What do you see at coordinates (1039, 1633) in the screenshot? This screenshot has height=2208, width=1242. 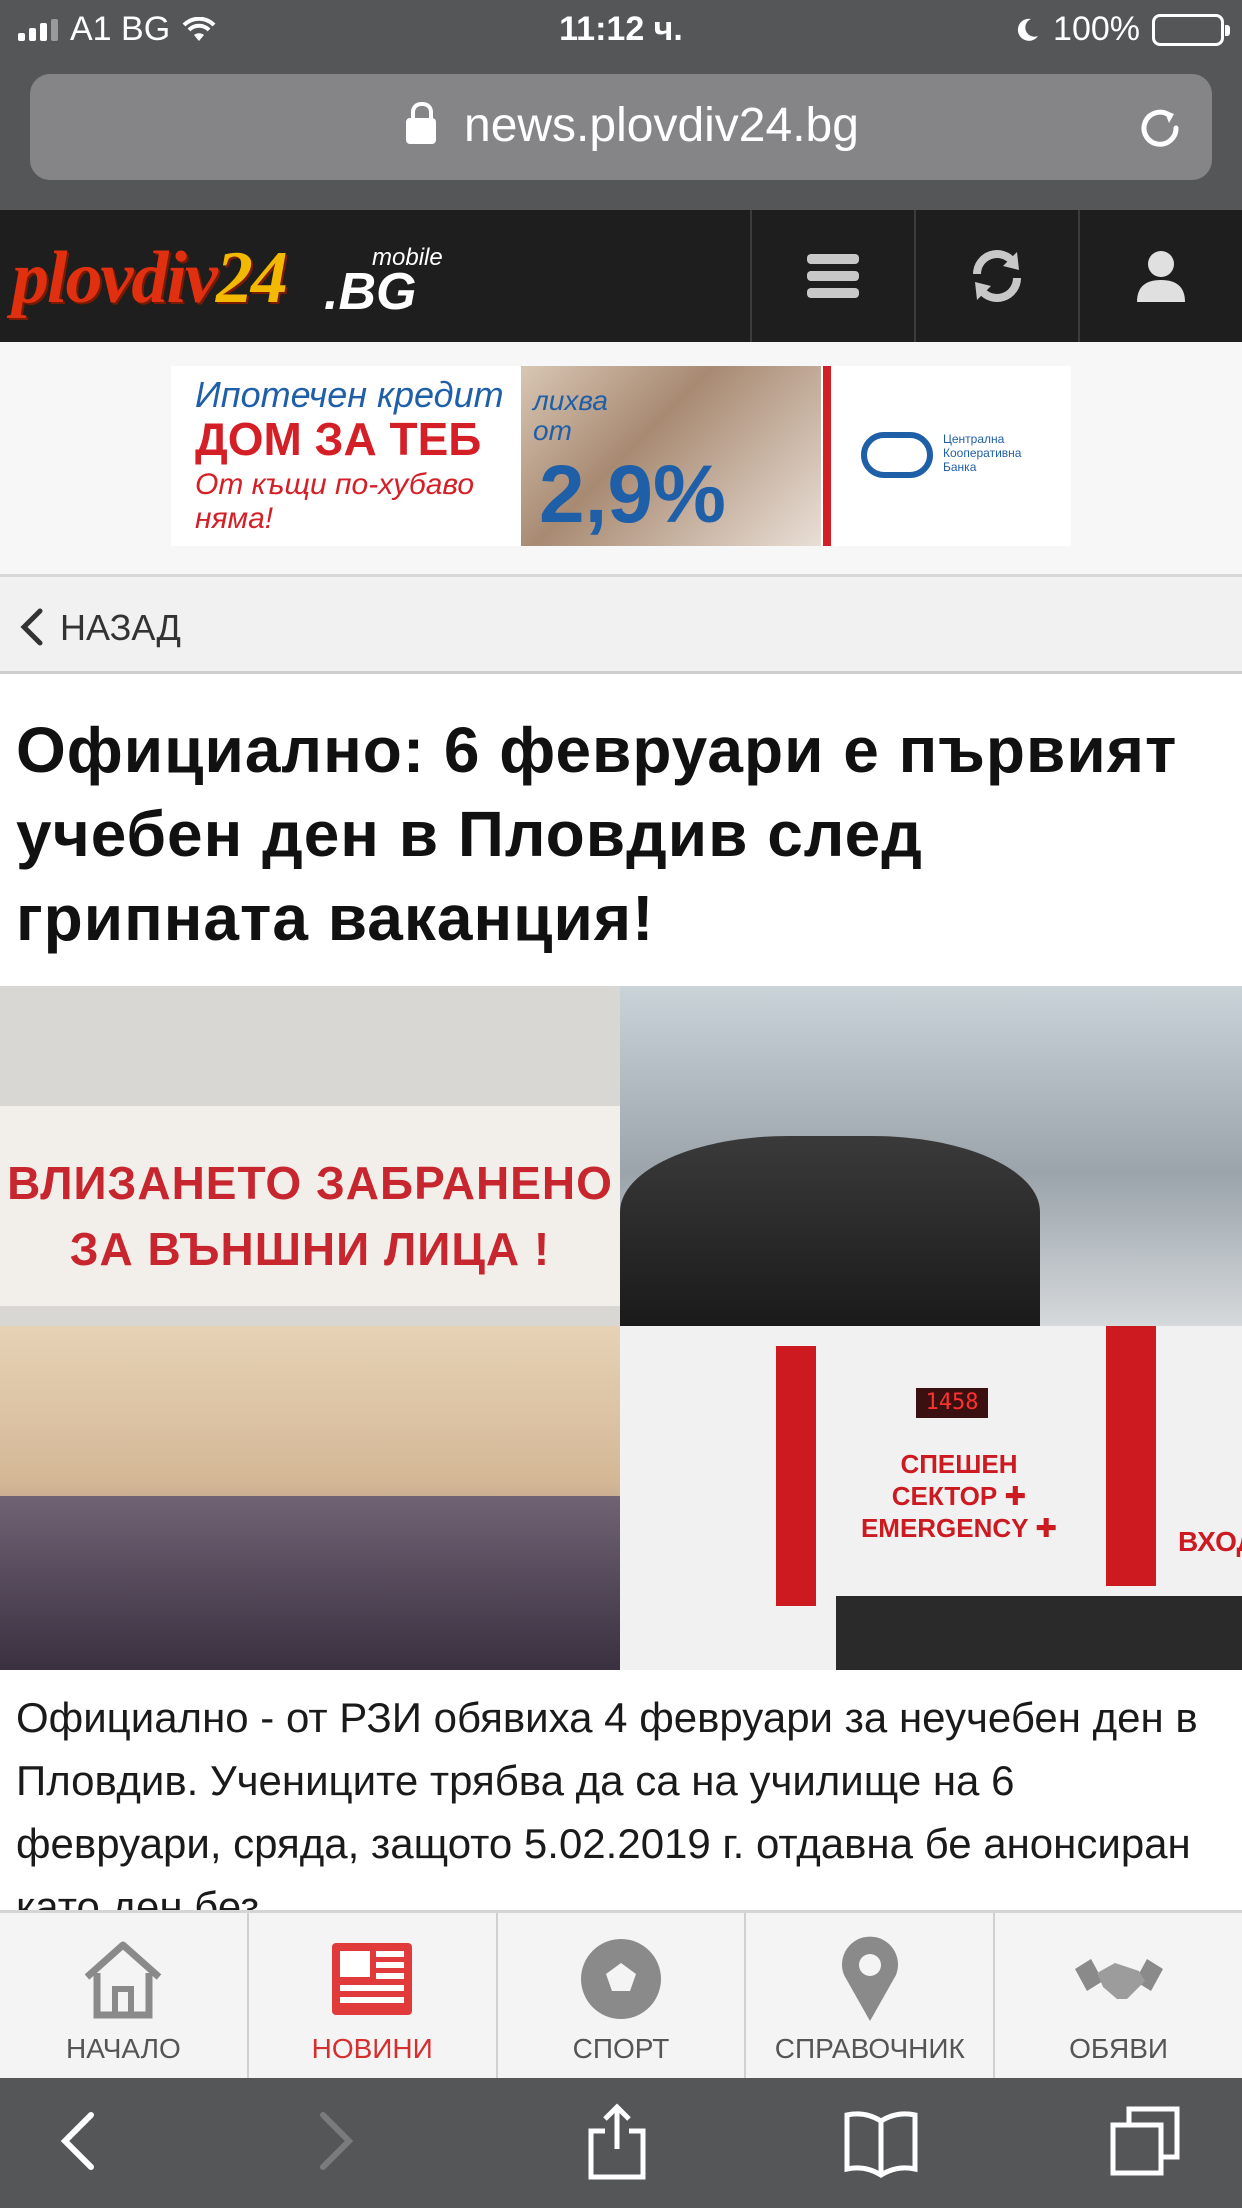 I see `hospital-entrance` at bounding box center [1039, 1633].